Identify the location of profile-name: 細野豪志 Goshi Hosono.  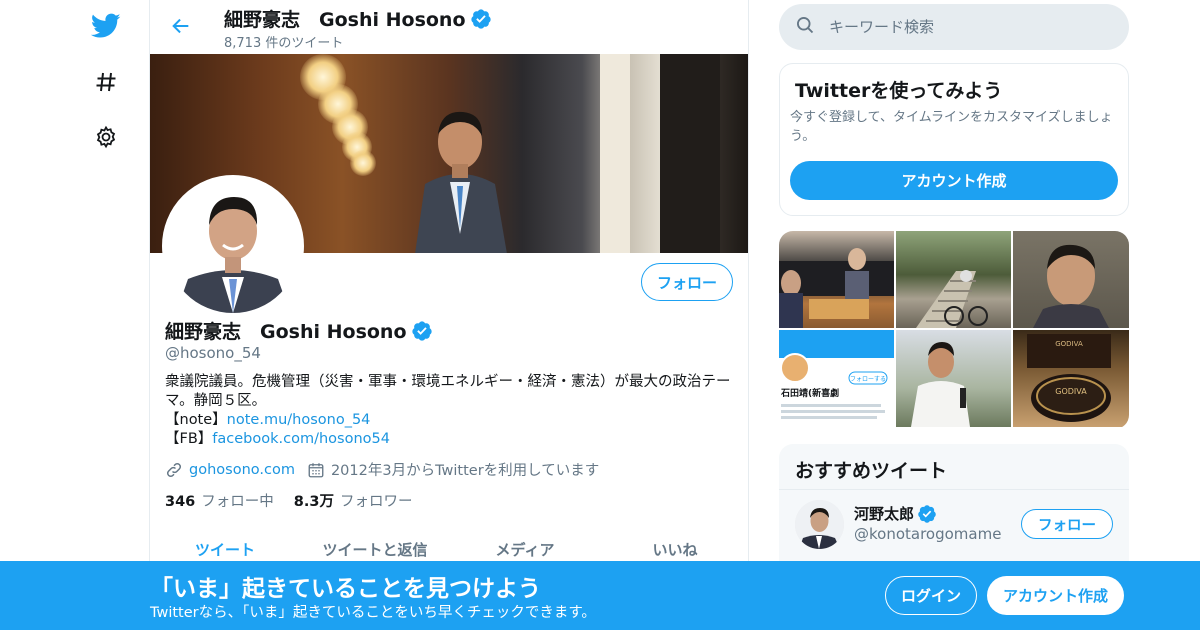
(299, 330).